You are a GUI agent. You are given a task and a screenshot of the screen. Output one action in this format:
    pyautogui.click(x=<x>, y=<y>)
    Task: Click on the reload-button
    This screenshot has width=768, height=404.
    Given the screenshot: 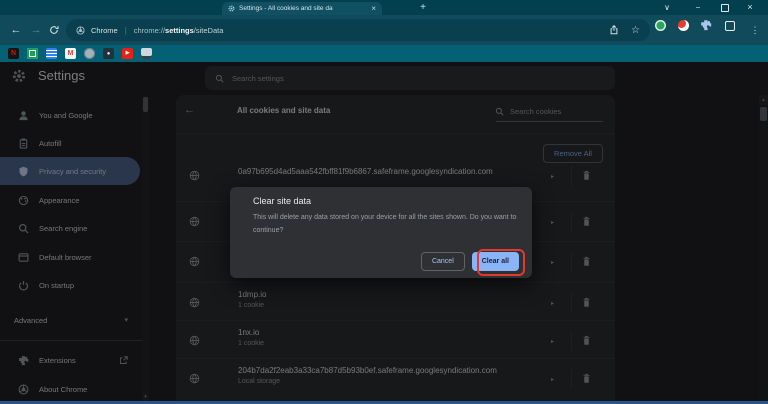 What is the action you would take?
    pyautogui.click(x=54, y=30)
    